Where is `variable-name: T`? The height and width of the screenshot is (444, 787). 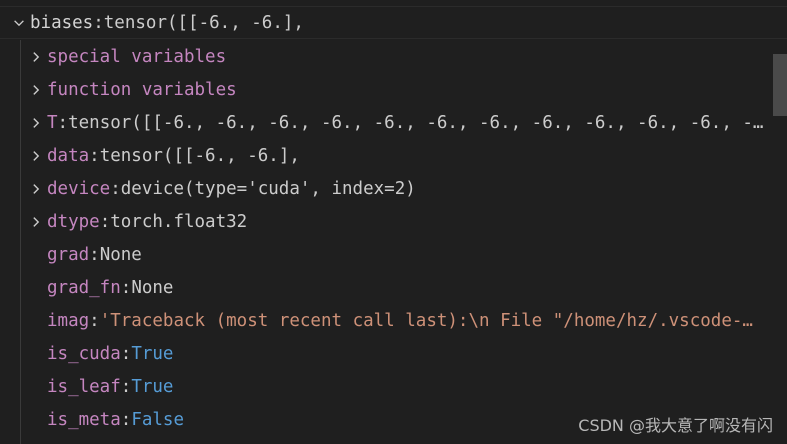
variable-name: T is located at coordinates (52, 122).